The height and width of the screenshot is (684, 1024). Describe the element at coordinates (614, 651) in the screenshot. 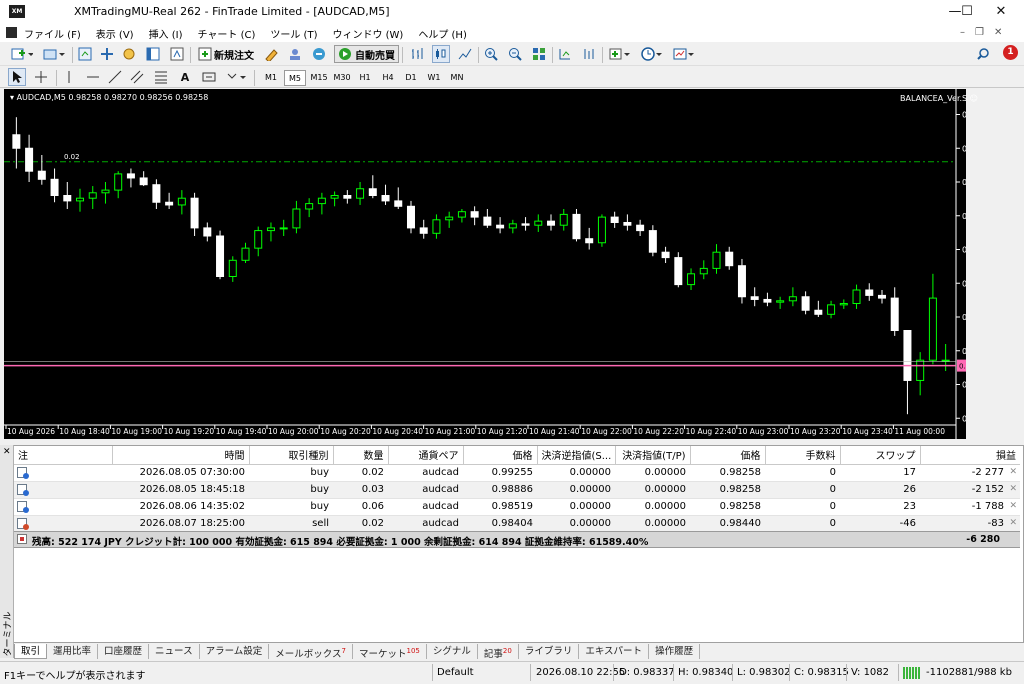

I see `terminal-tab: エキスパート` at that location.